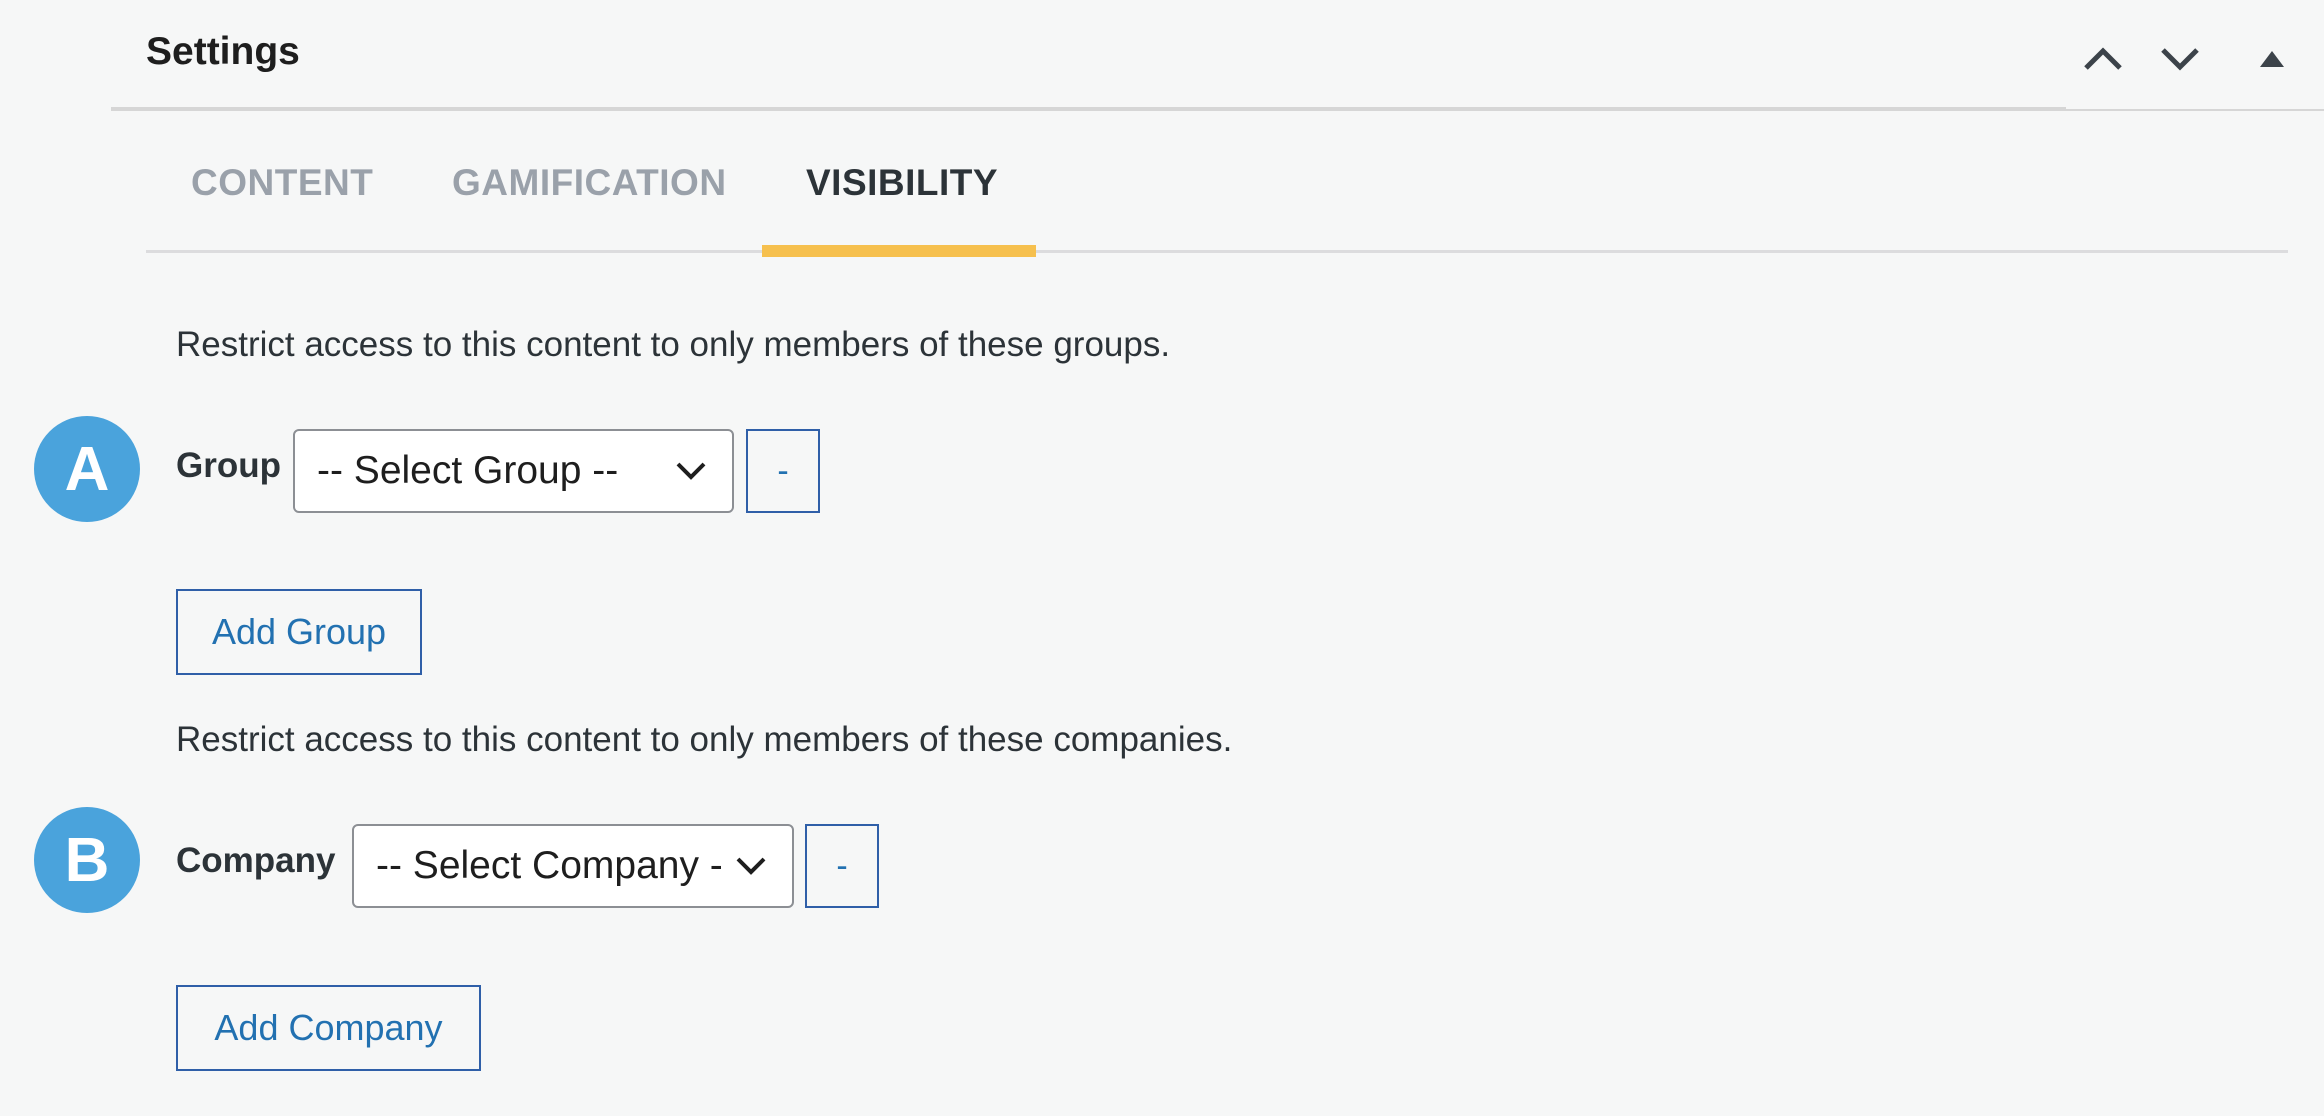  I want to click on triangle-up-icon, so click(2272, 59).